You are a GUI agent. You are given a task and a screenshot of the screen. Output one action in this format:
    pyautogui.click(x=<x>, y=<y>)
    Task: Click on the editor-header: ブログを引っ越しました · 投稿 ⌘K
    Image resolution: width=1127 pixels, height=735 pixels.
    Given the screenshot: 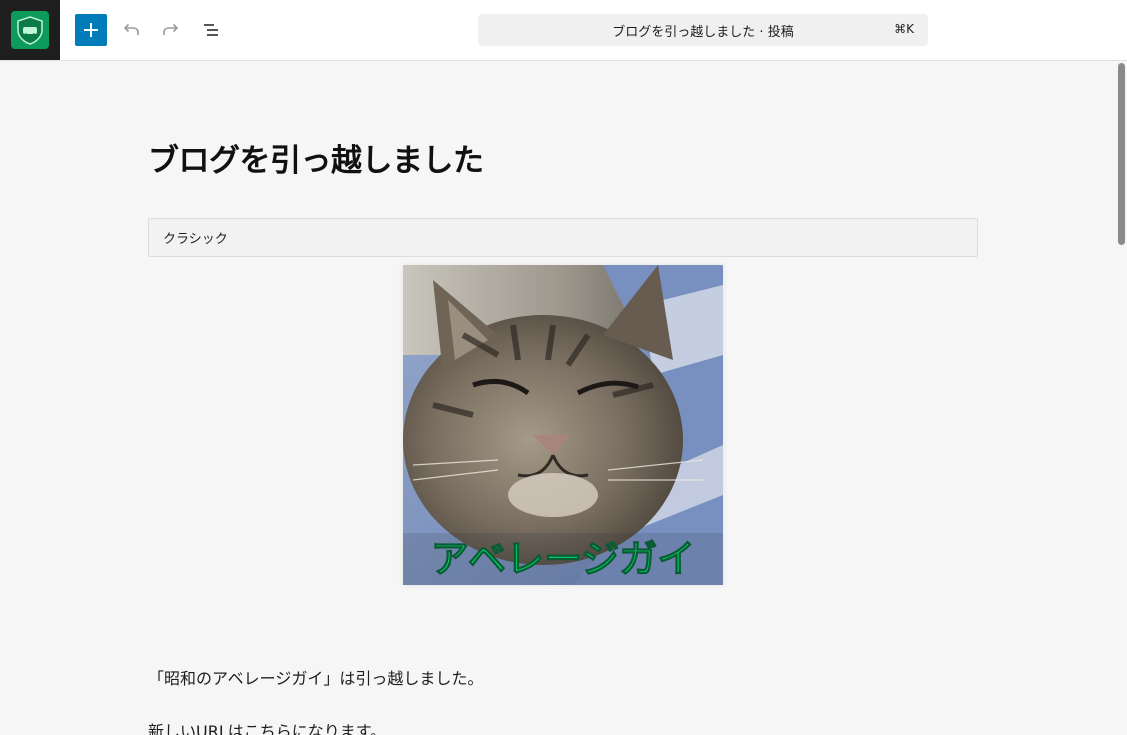 What is the action you would take?
    pyautogui.click(x=563, y=30)
    